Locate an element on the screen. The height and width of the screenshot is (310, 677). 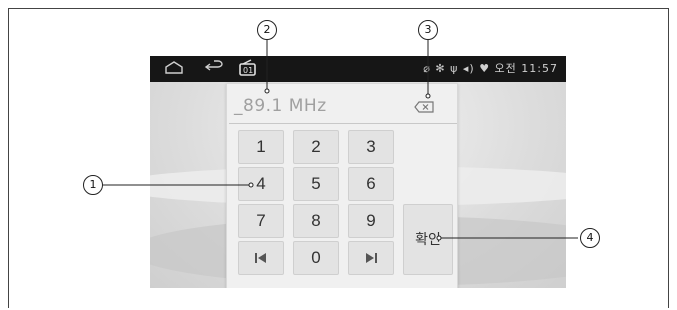
callout-3: 3 is located at coordinates (428, 30).